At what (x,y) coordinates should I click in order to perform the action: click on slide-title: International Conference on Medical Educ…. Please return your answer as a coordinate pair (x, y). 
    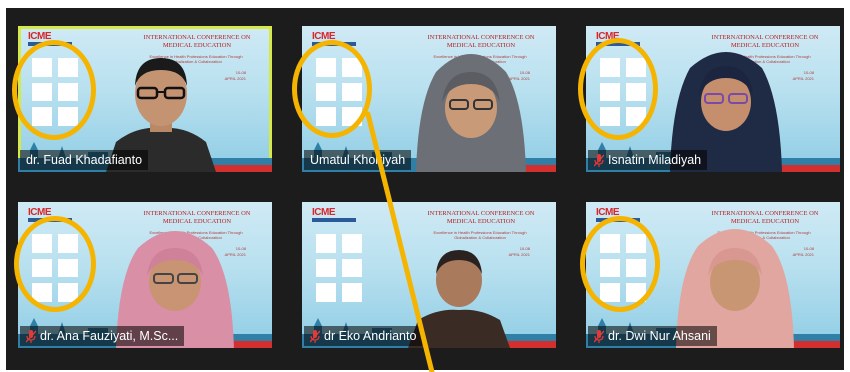
    Looking at the image, I should click on (481, 217).